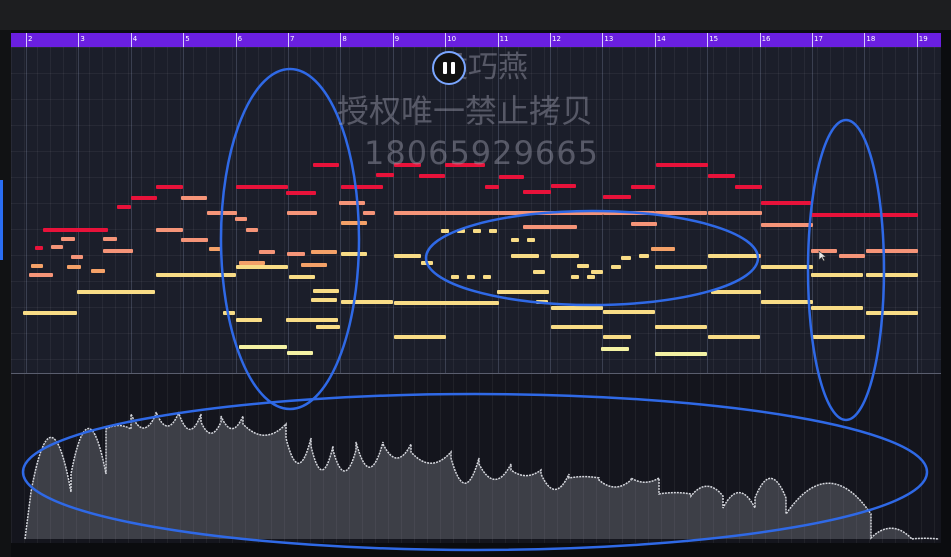 The width and height of the screenshot is (951, 557). What do you see at coordinates (822, 256) in the screenshot?
I see `mouse-pointer-icon` at bounding box center [822, 256].